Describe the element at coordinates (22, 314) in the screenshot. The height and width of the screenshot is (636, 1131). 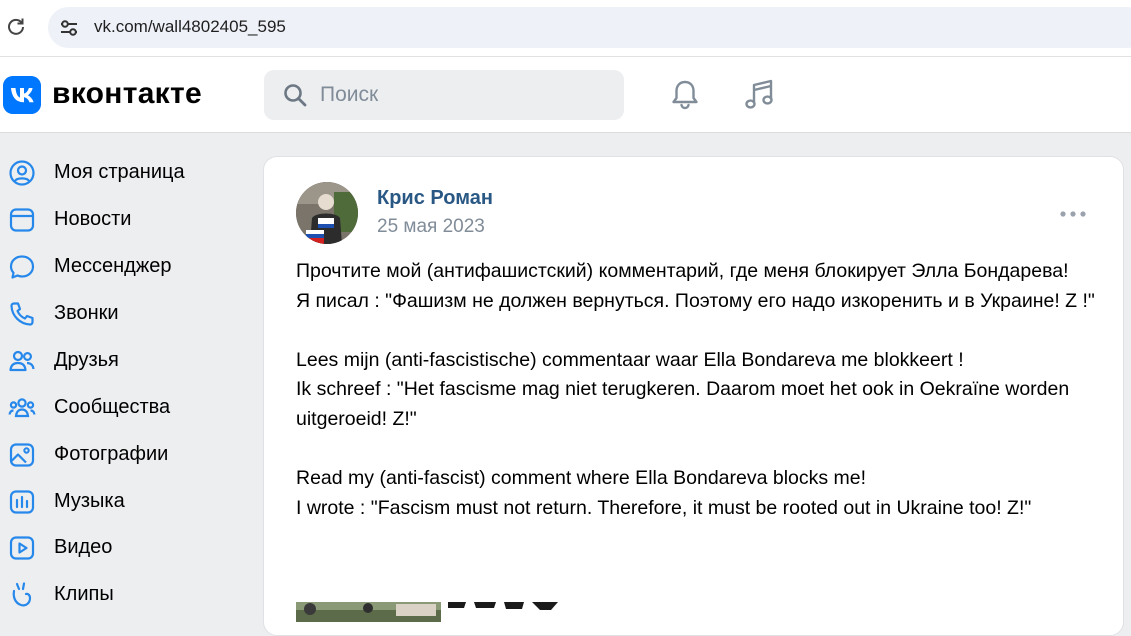
I see `calls-icon` at that location.